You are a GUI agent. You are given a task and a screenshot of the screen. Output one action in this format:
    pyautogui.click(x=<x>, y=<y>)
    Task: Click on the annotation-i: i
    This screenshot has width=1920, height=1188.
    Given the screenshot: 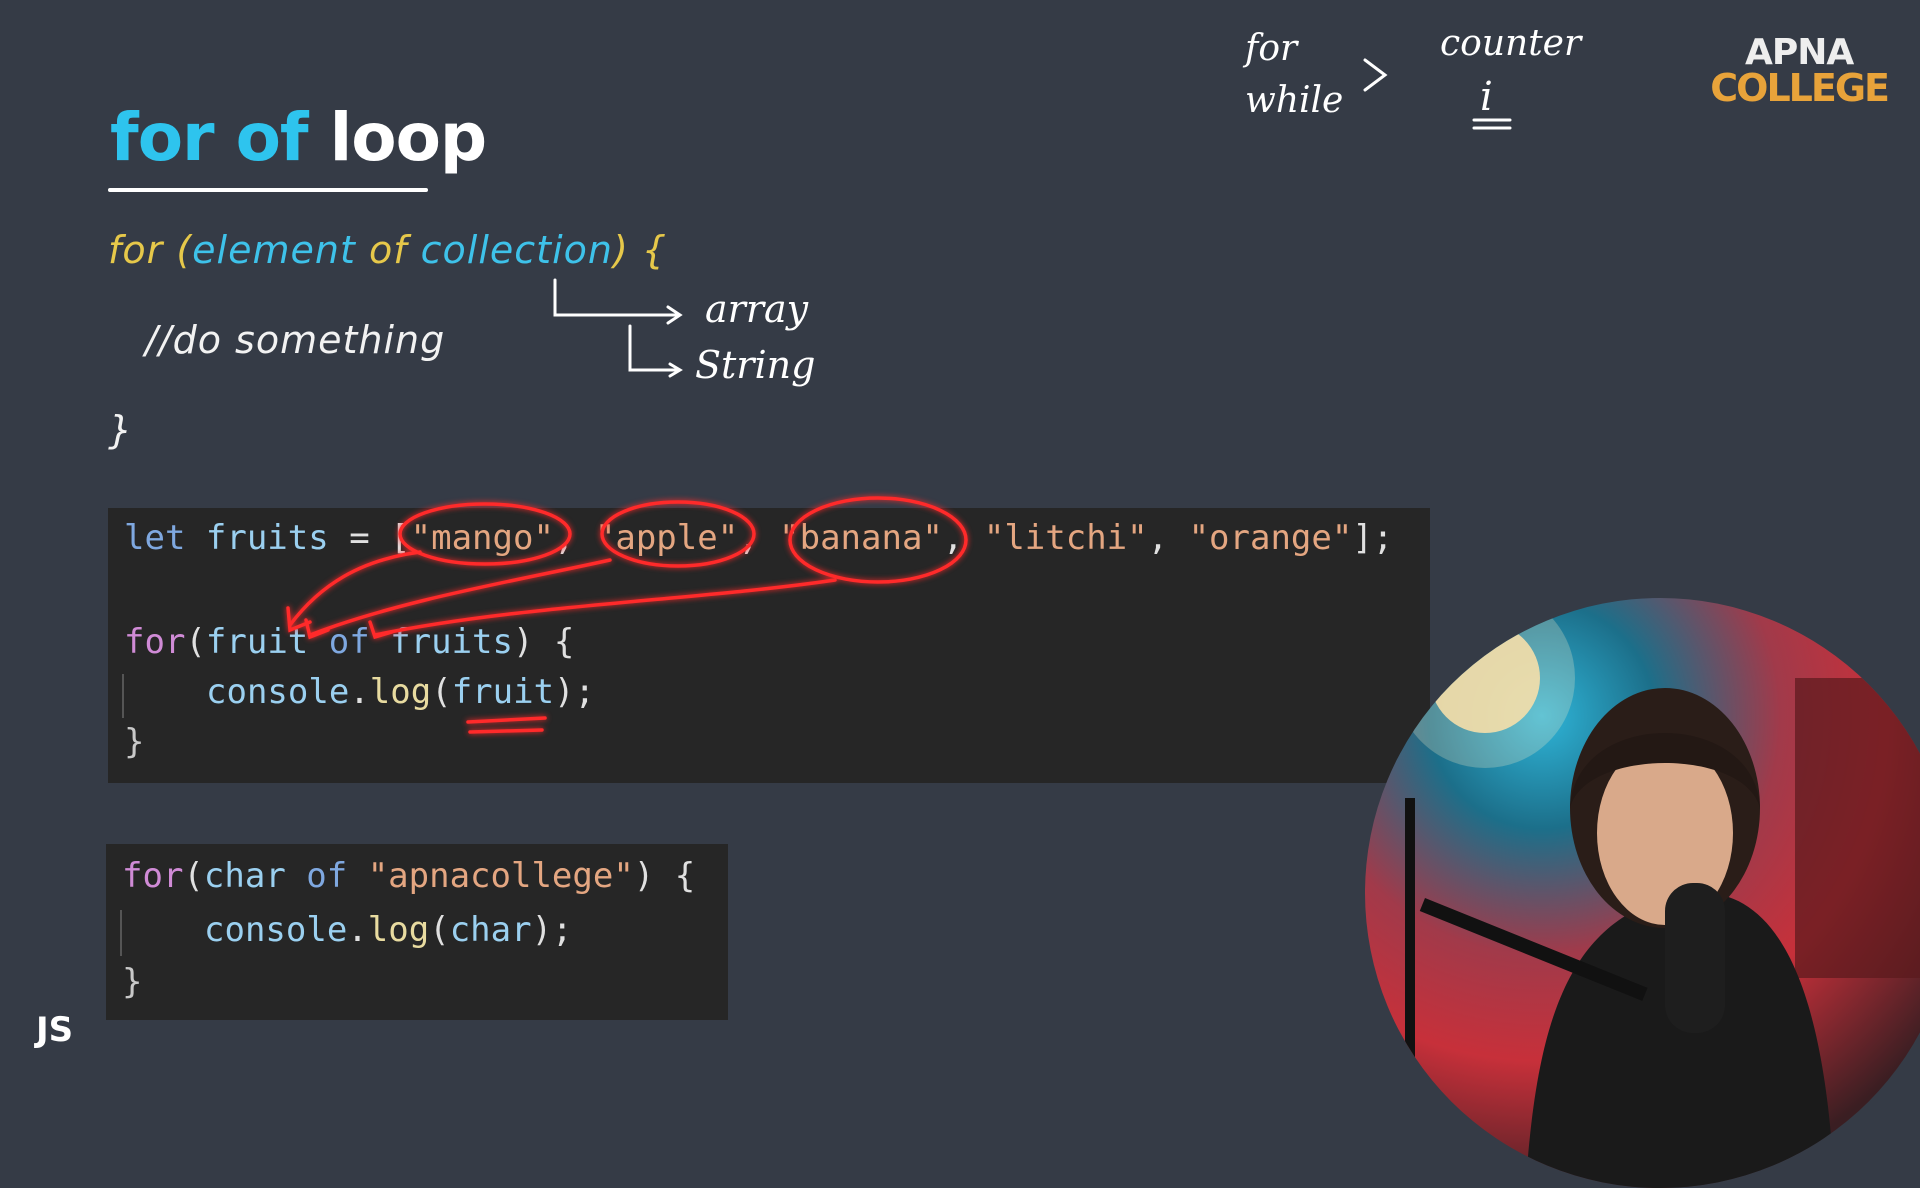 What is the action you would take?
    pyautogui.click(x=1486, y=97)
    